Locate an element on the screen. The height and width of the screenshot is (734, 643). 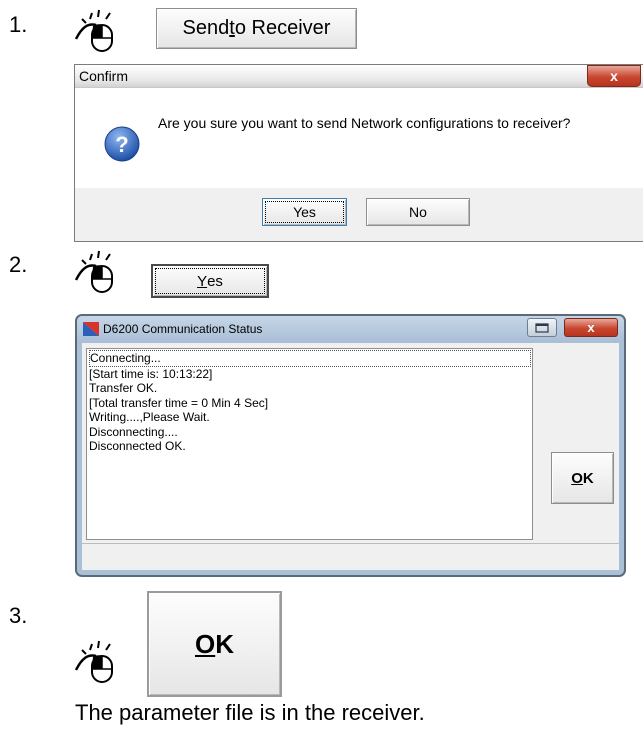
log-line: Writing....,Please Wait. is located at coordinates (149, 417).